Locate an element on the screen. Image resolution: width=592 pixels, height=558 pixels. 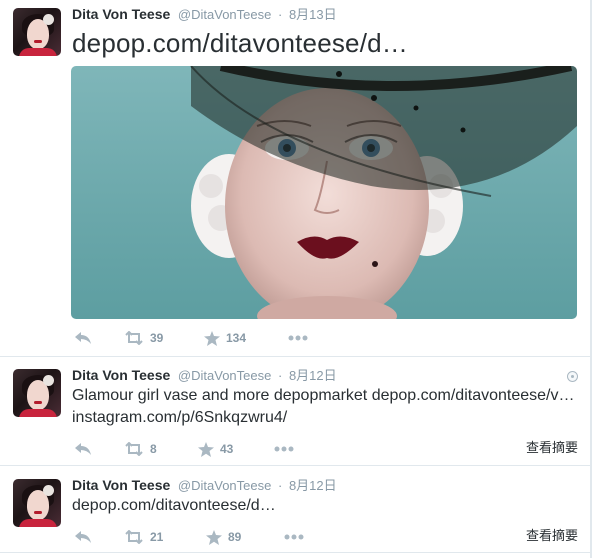
tweet-actions: 8 43 is located at coordinates (292, 449).